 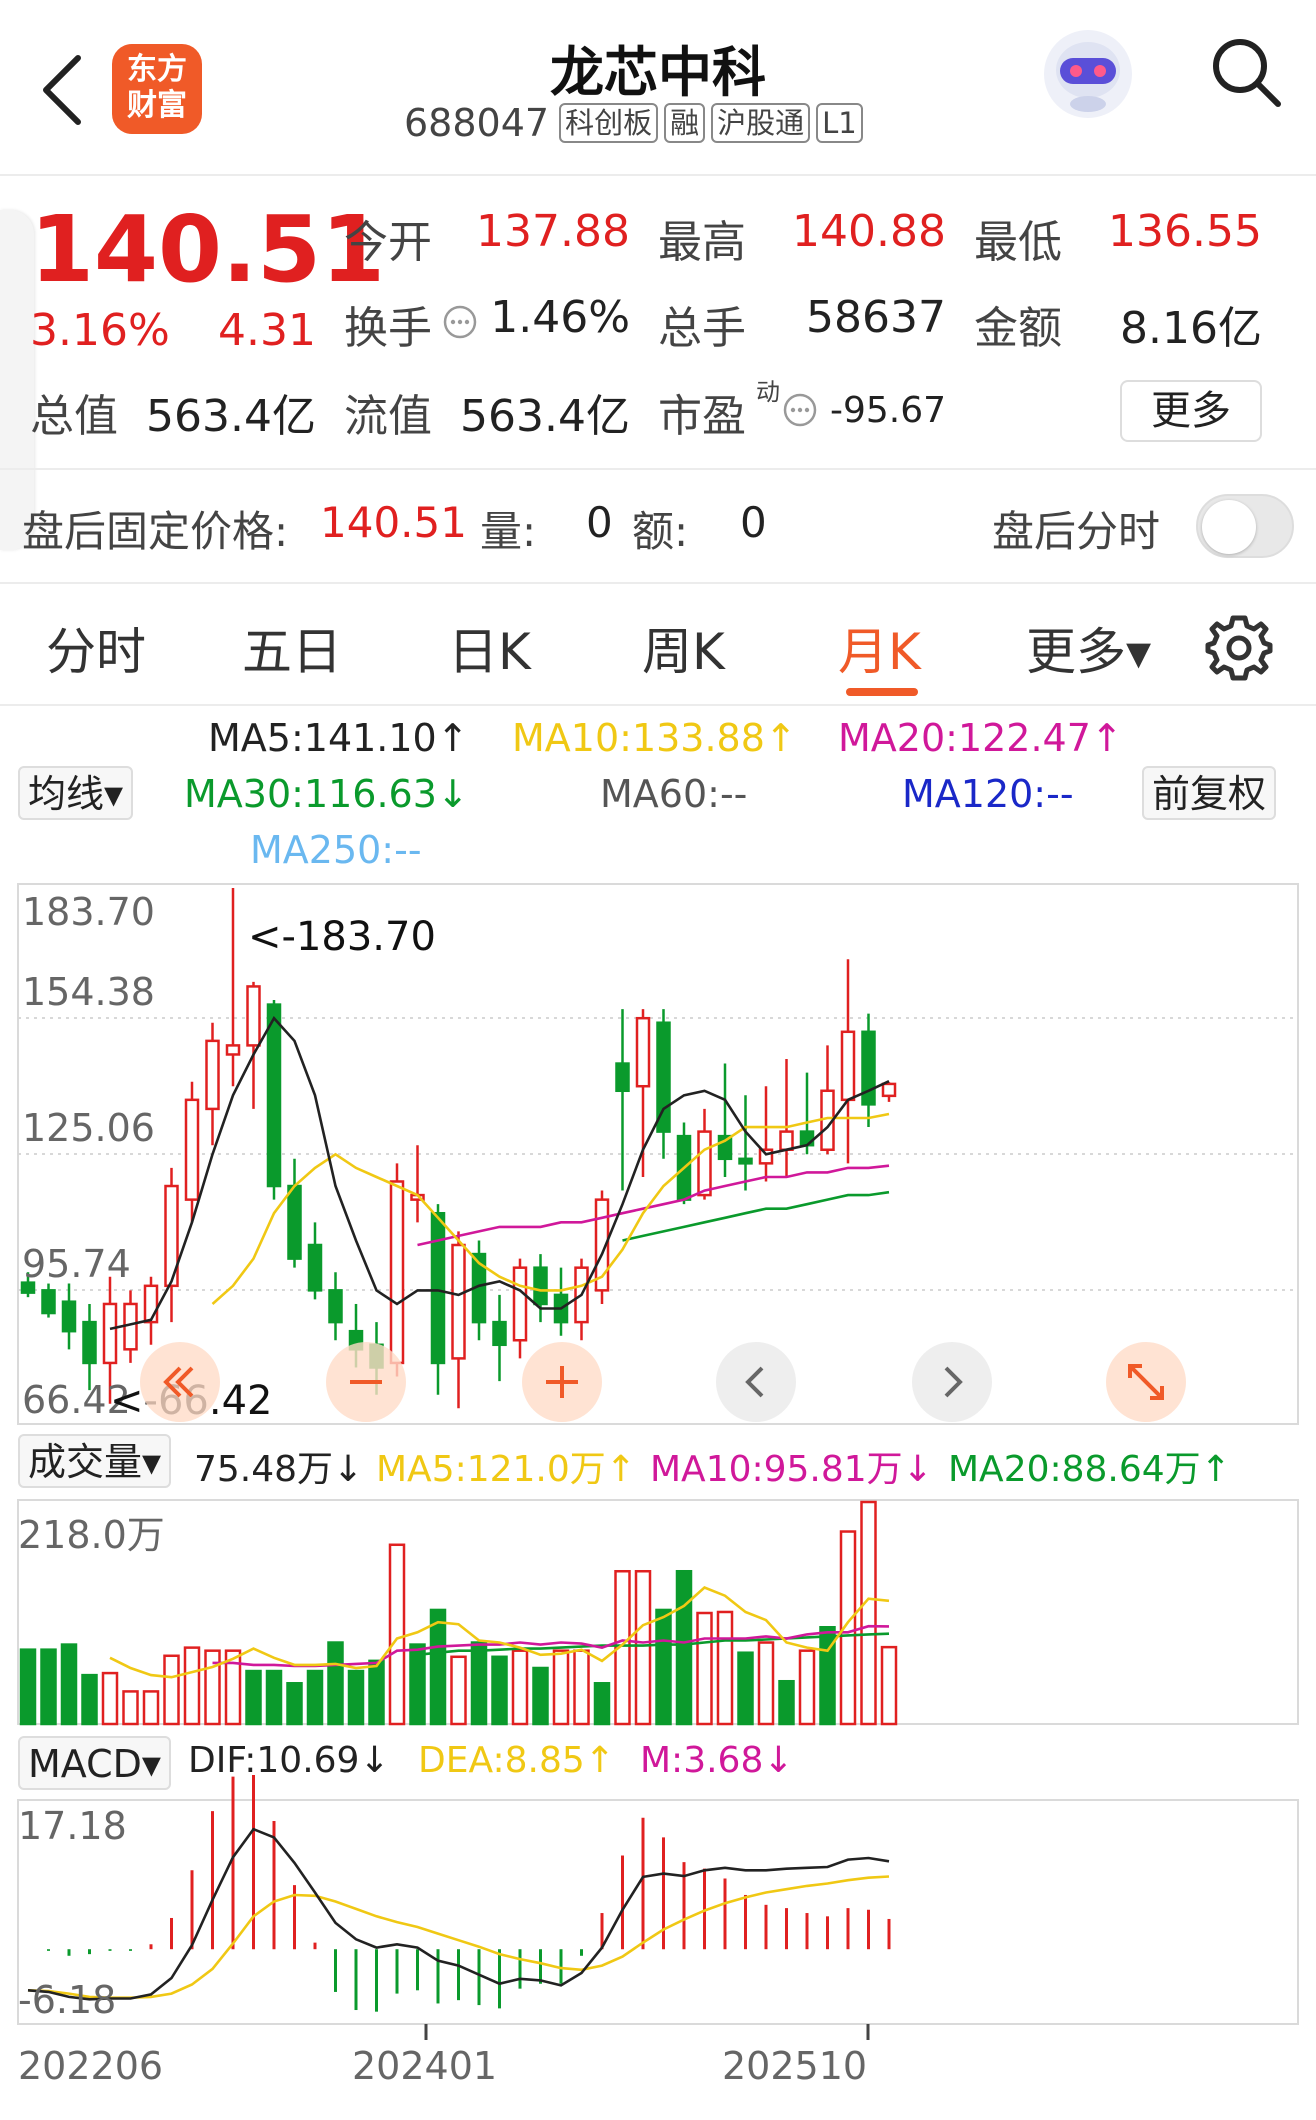 What do you see at coordinates (342, 937) in the screenshot?
I see `max-price-marker: <-183.70` at bounding box center [342, 937].